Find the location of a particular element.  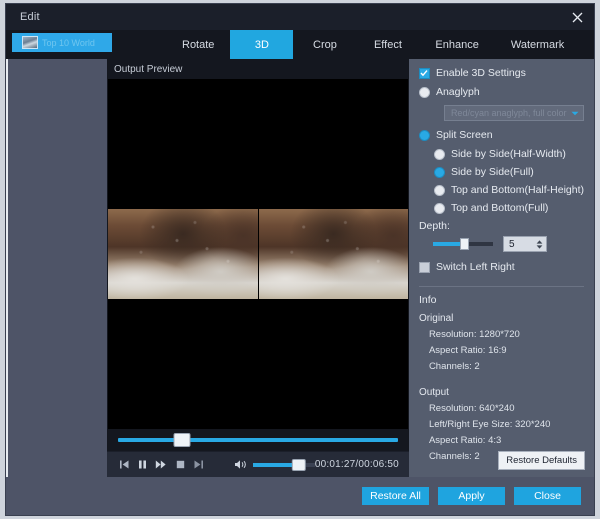

info-heading: Info is located at coordinates (427, 300).